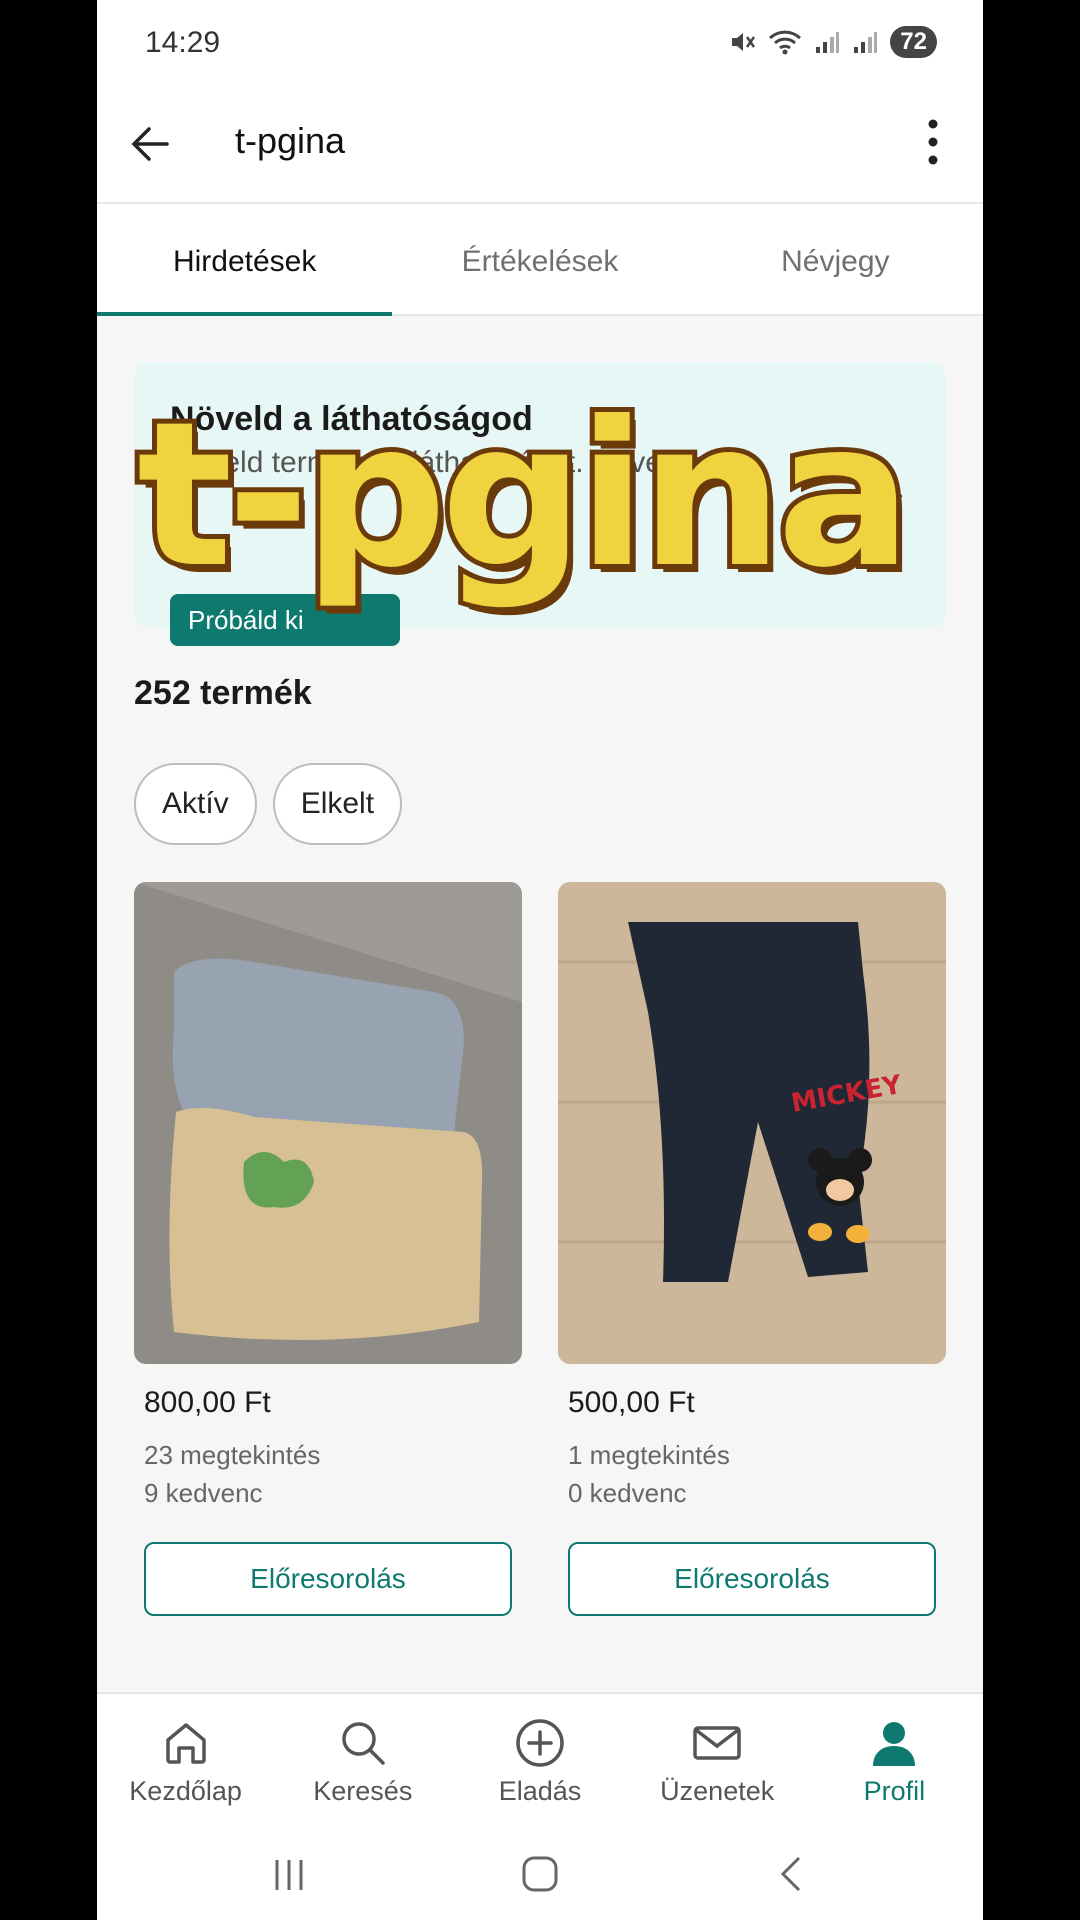  What do you see at coordinates (894, 1791) in the screenshot?
I see `nav-label: Profil` at bounding box center [894, 1791].